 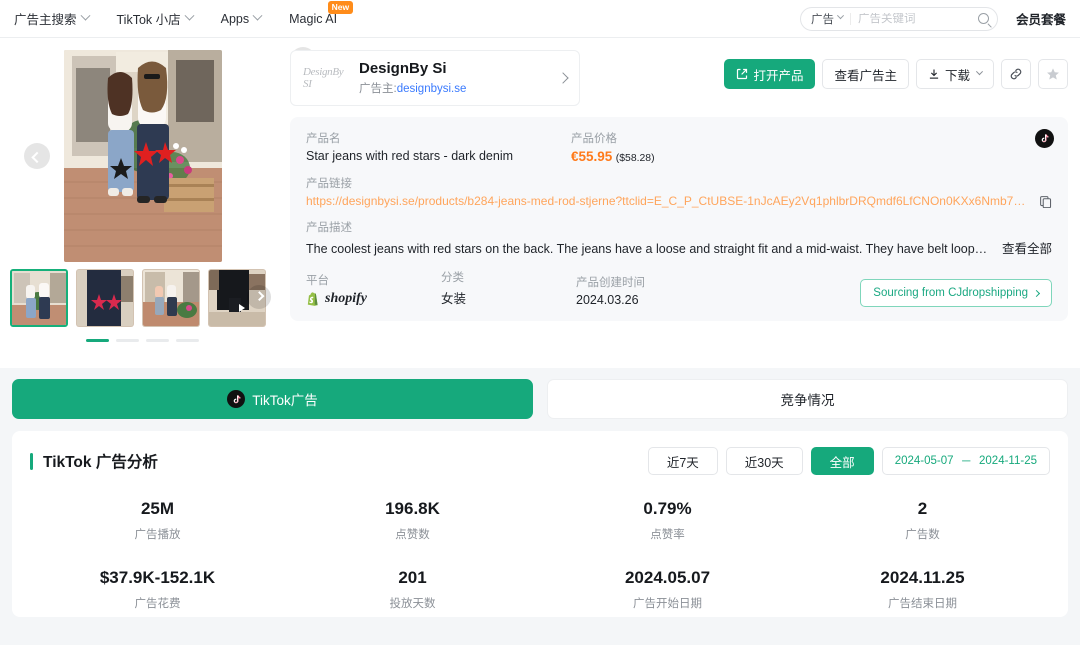 I want to click on analysis-filters: 近7天 近30天 全部 2024-05-07 － 2024-11-25, so click(x=848, y=461).